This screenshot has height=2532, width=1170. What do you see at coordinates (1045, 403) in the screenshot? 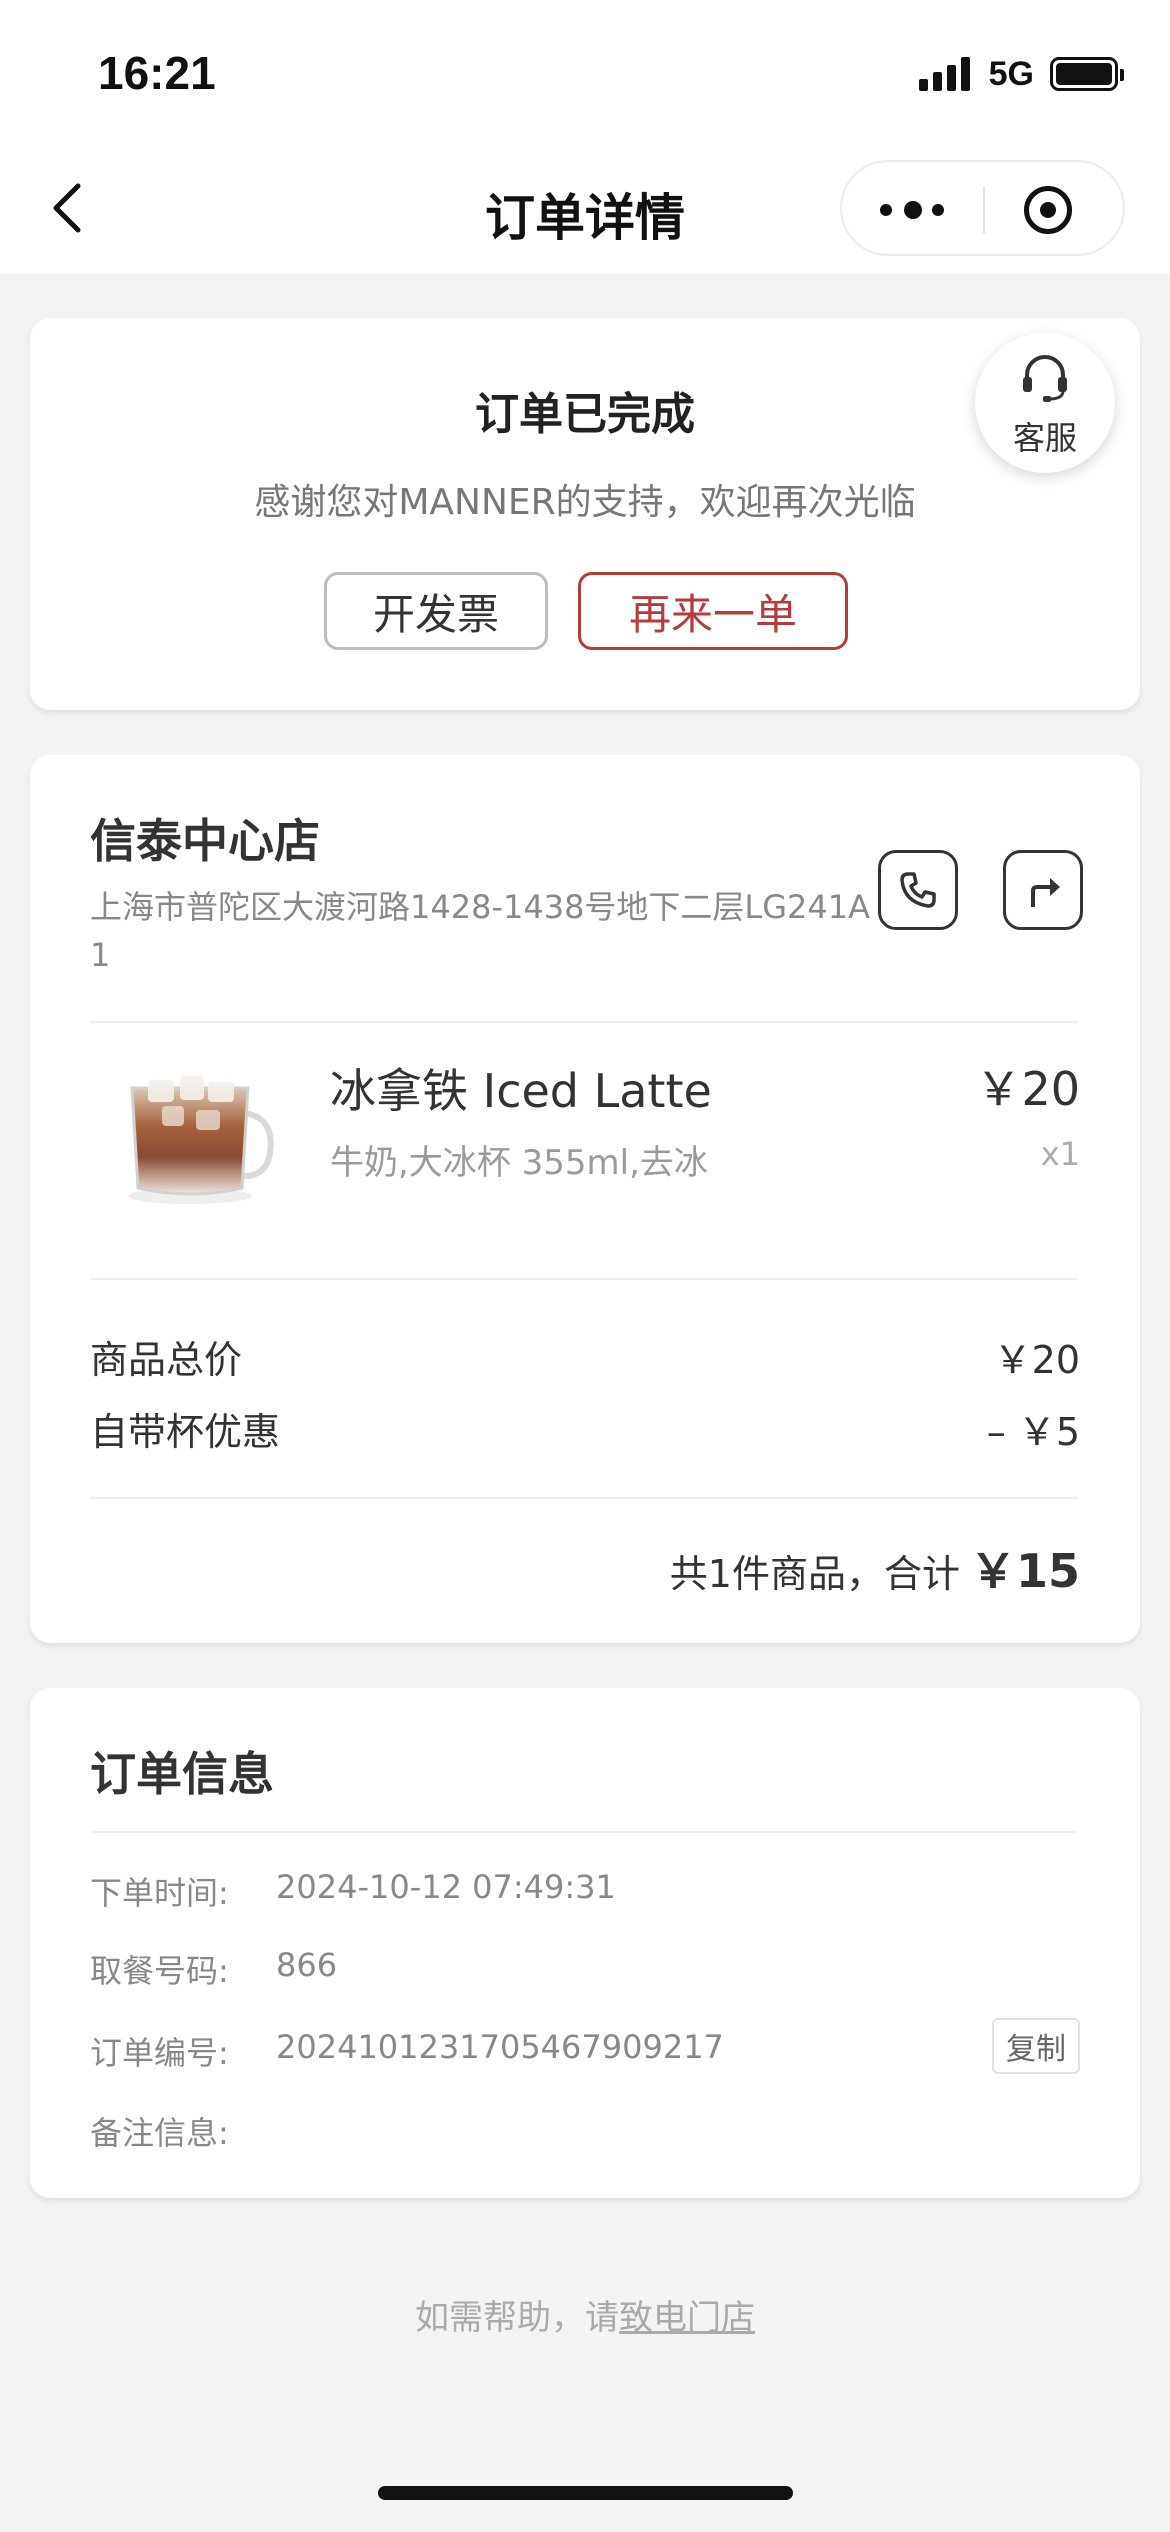
I see `customer-service-button: 客服` at bounding box center [1045, 403].